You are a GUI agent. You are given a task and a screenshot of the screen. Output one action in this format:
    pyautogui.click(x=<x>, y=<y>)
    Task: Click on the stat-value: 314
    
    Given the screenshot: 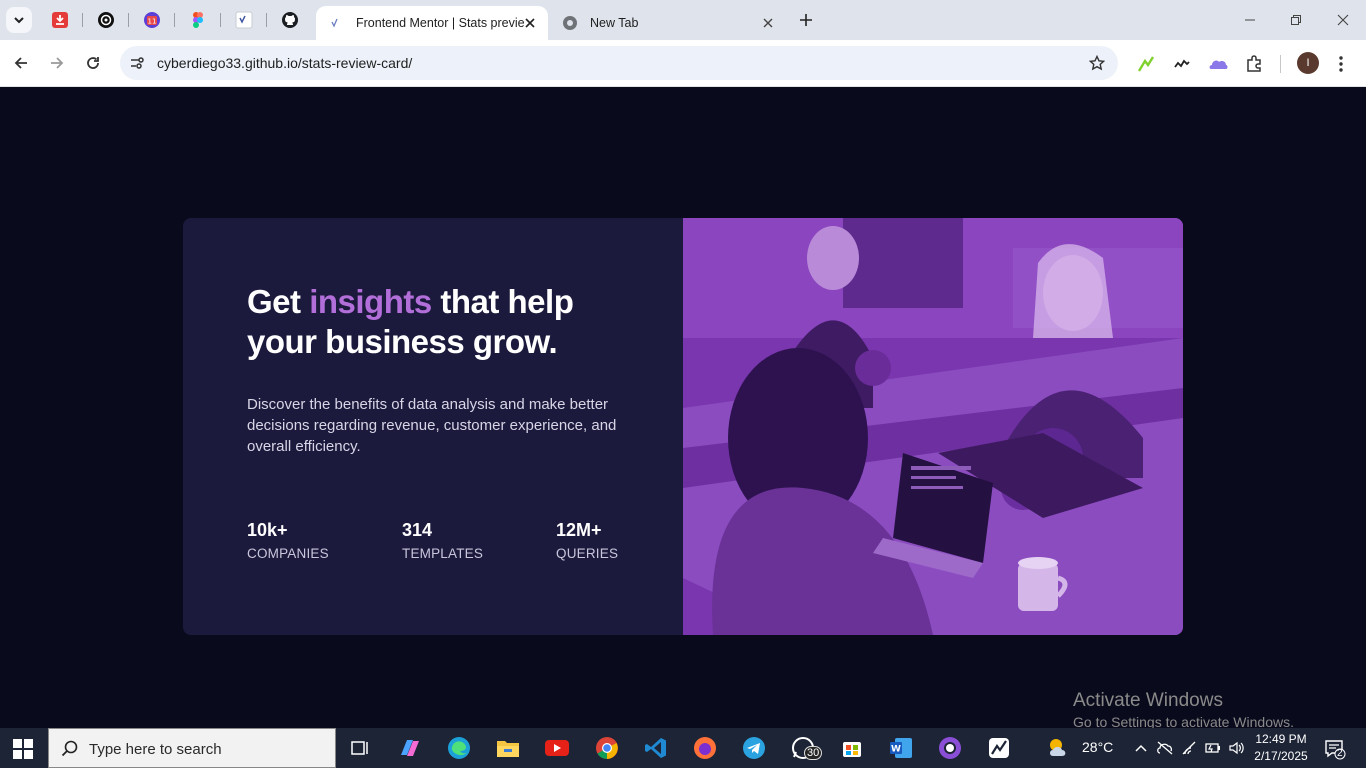 What is the action you would take?
    pyautogui.click(x=417, y=530)
    